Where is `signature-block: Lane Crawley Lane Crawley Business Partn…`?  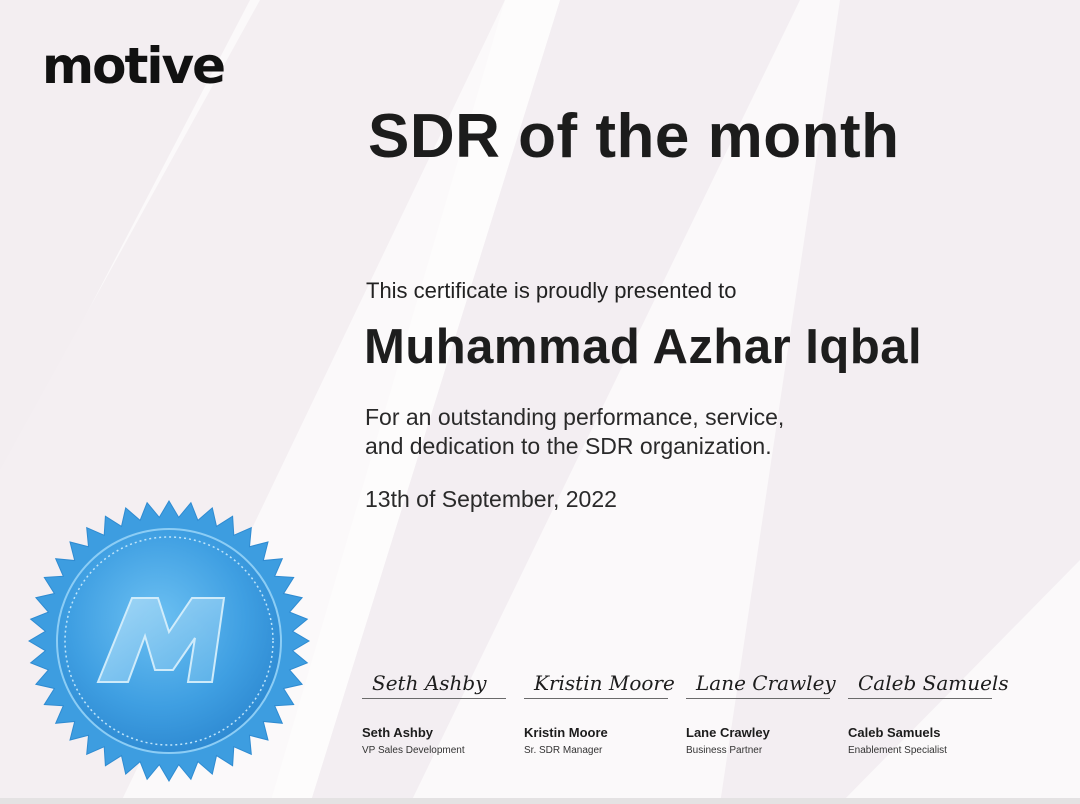 signature-block: Lane Crawley Lane Crawley Business Partn… is located at coordinates (761, 704).